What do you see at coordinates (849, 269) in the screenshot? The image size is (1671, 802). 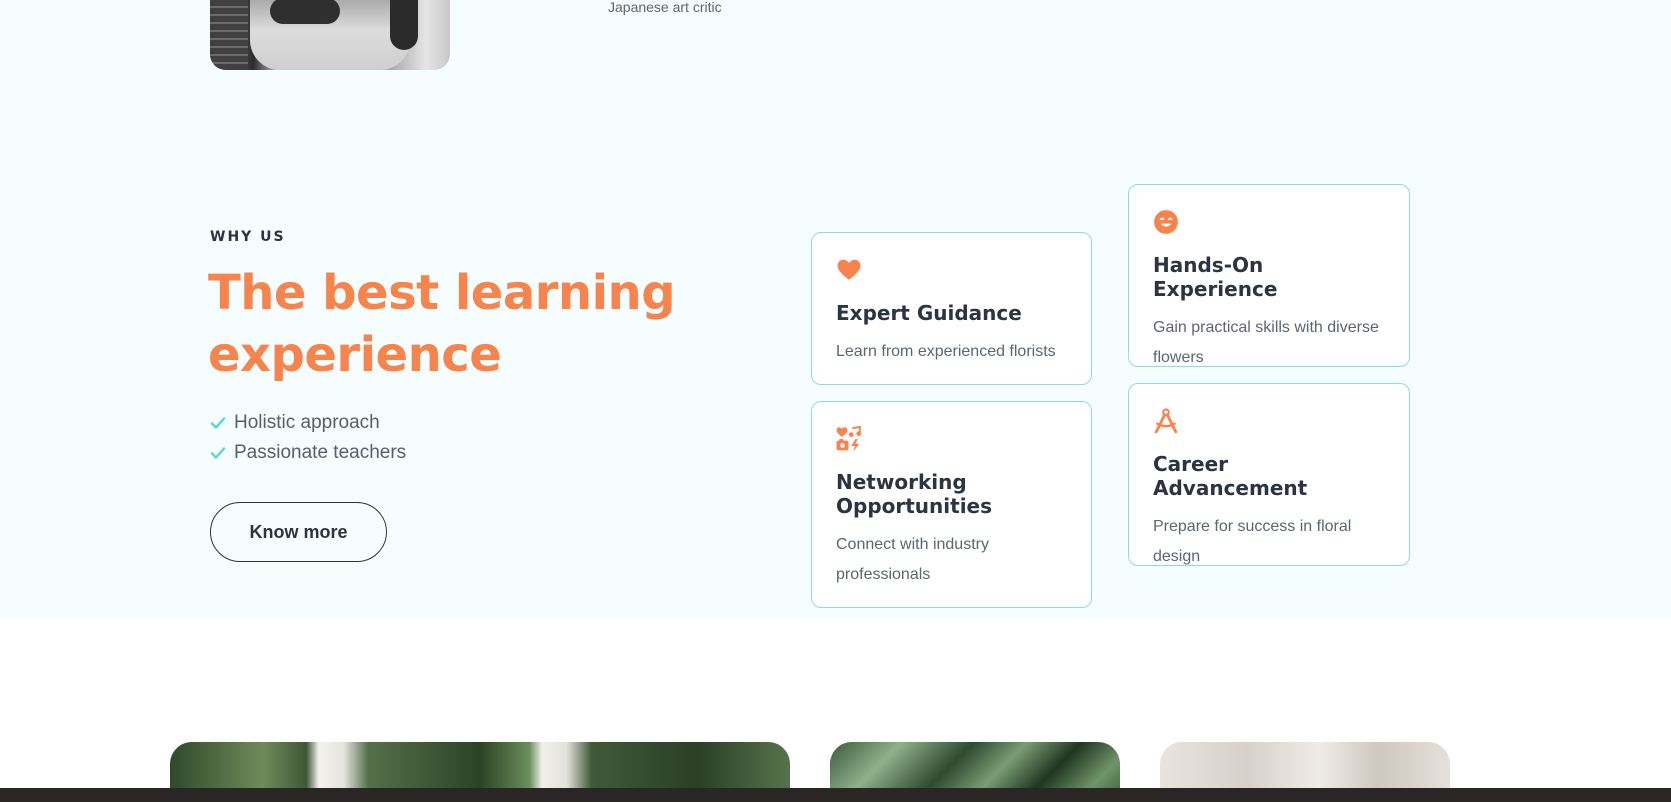 I see `heart-icon` at bounding box center [849, 269].